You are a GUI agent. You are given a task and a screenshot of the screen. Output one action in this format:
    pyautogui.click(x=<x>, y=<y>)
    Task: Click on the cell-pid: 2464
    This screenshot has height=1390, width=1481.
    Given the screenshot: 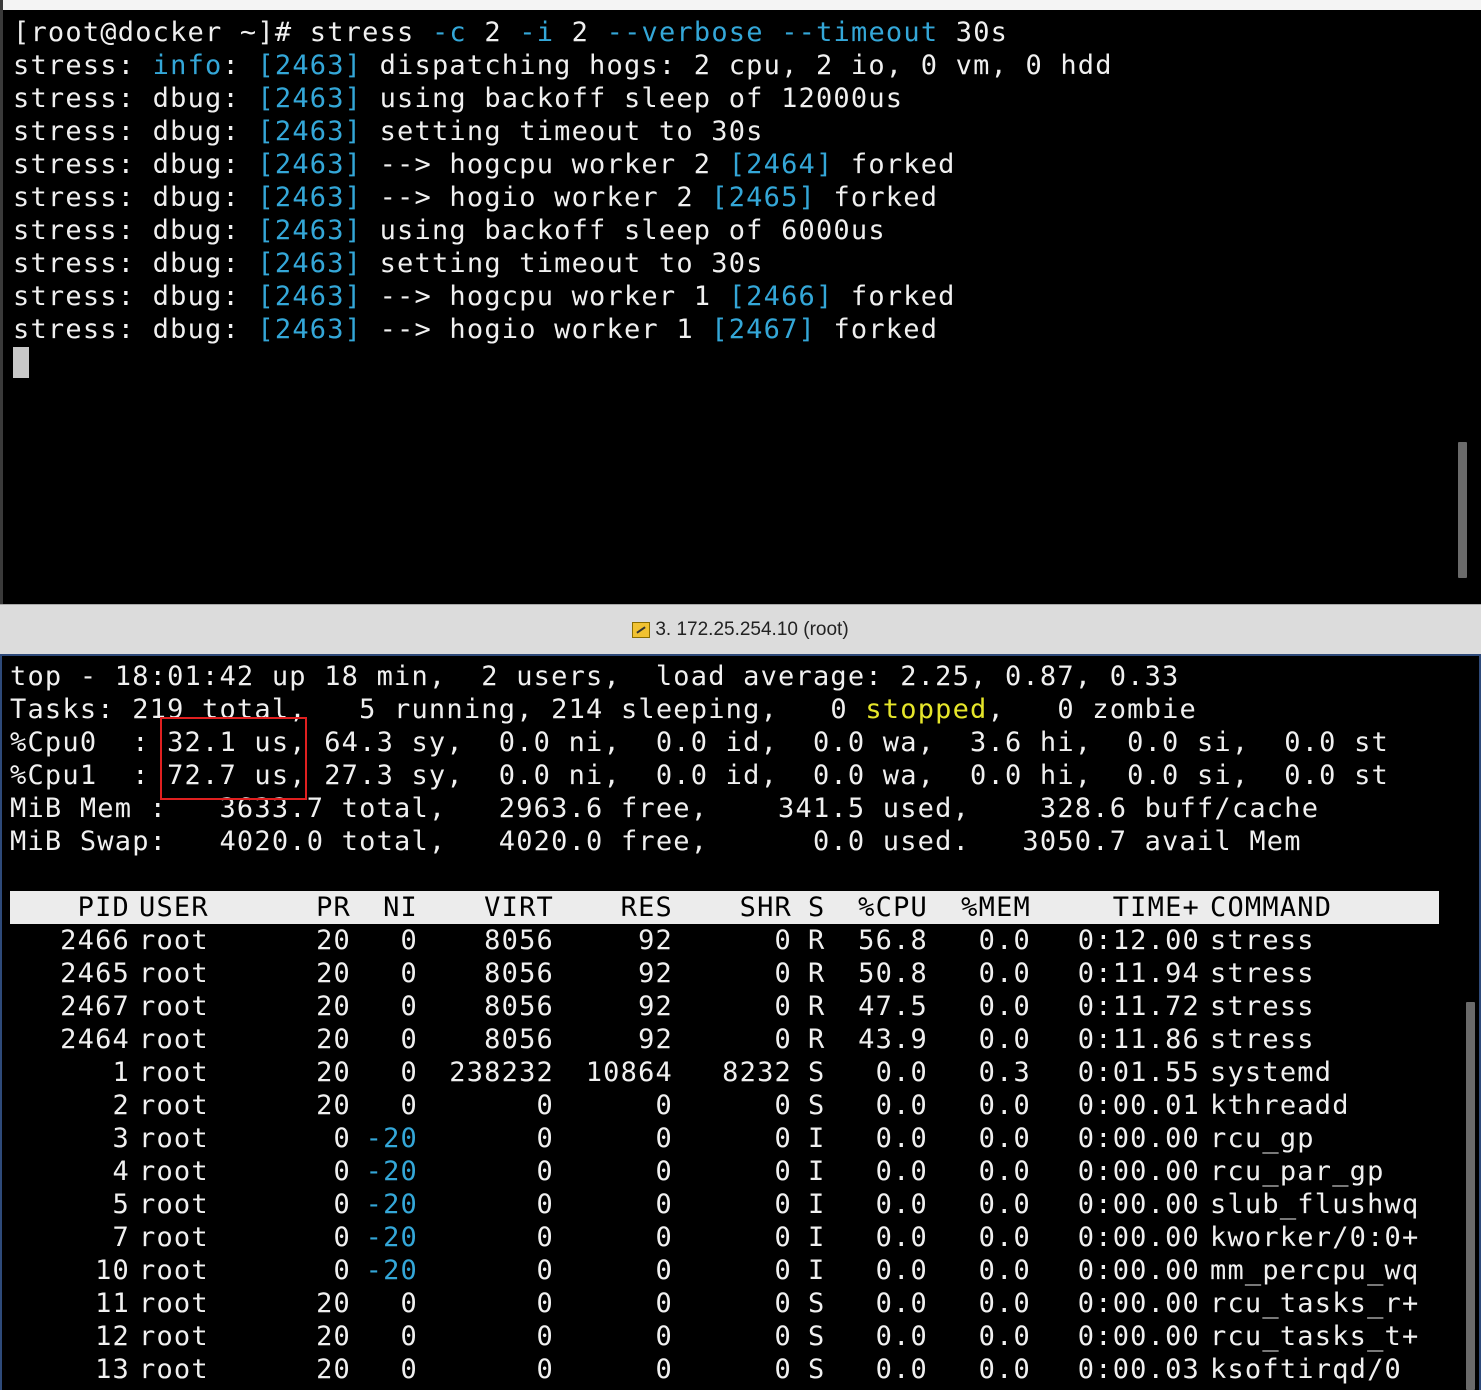 What is the action you would take?
    pyautogui.click(x=95, y=1039)
    